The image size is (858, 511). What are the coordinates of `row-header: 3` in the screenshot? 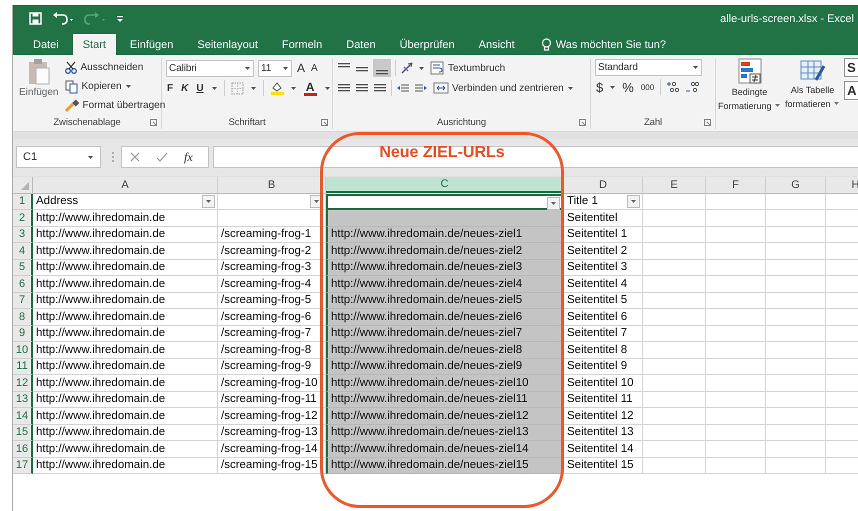 It's located at (23, 234).